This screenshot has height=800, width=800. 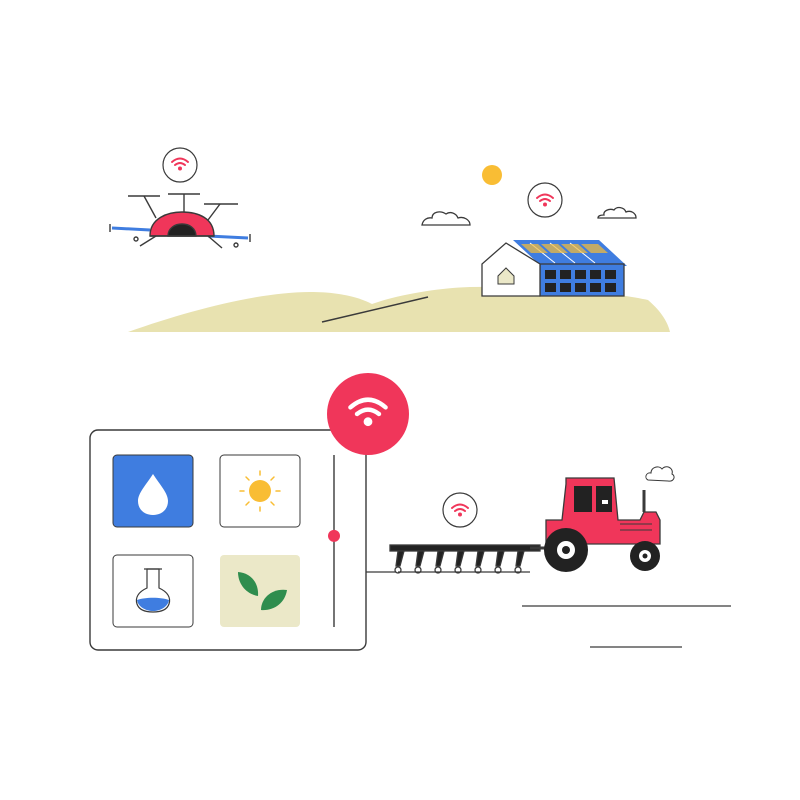 I want to click on sunlight-tile, so click(x=260, y=491).